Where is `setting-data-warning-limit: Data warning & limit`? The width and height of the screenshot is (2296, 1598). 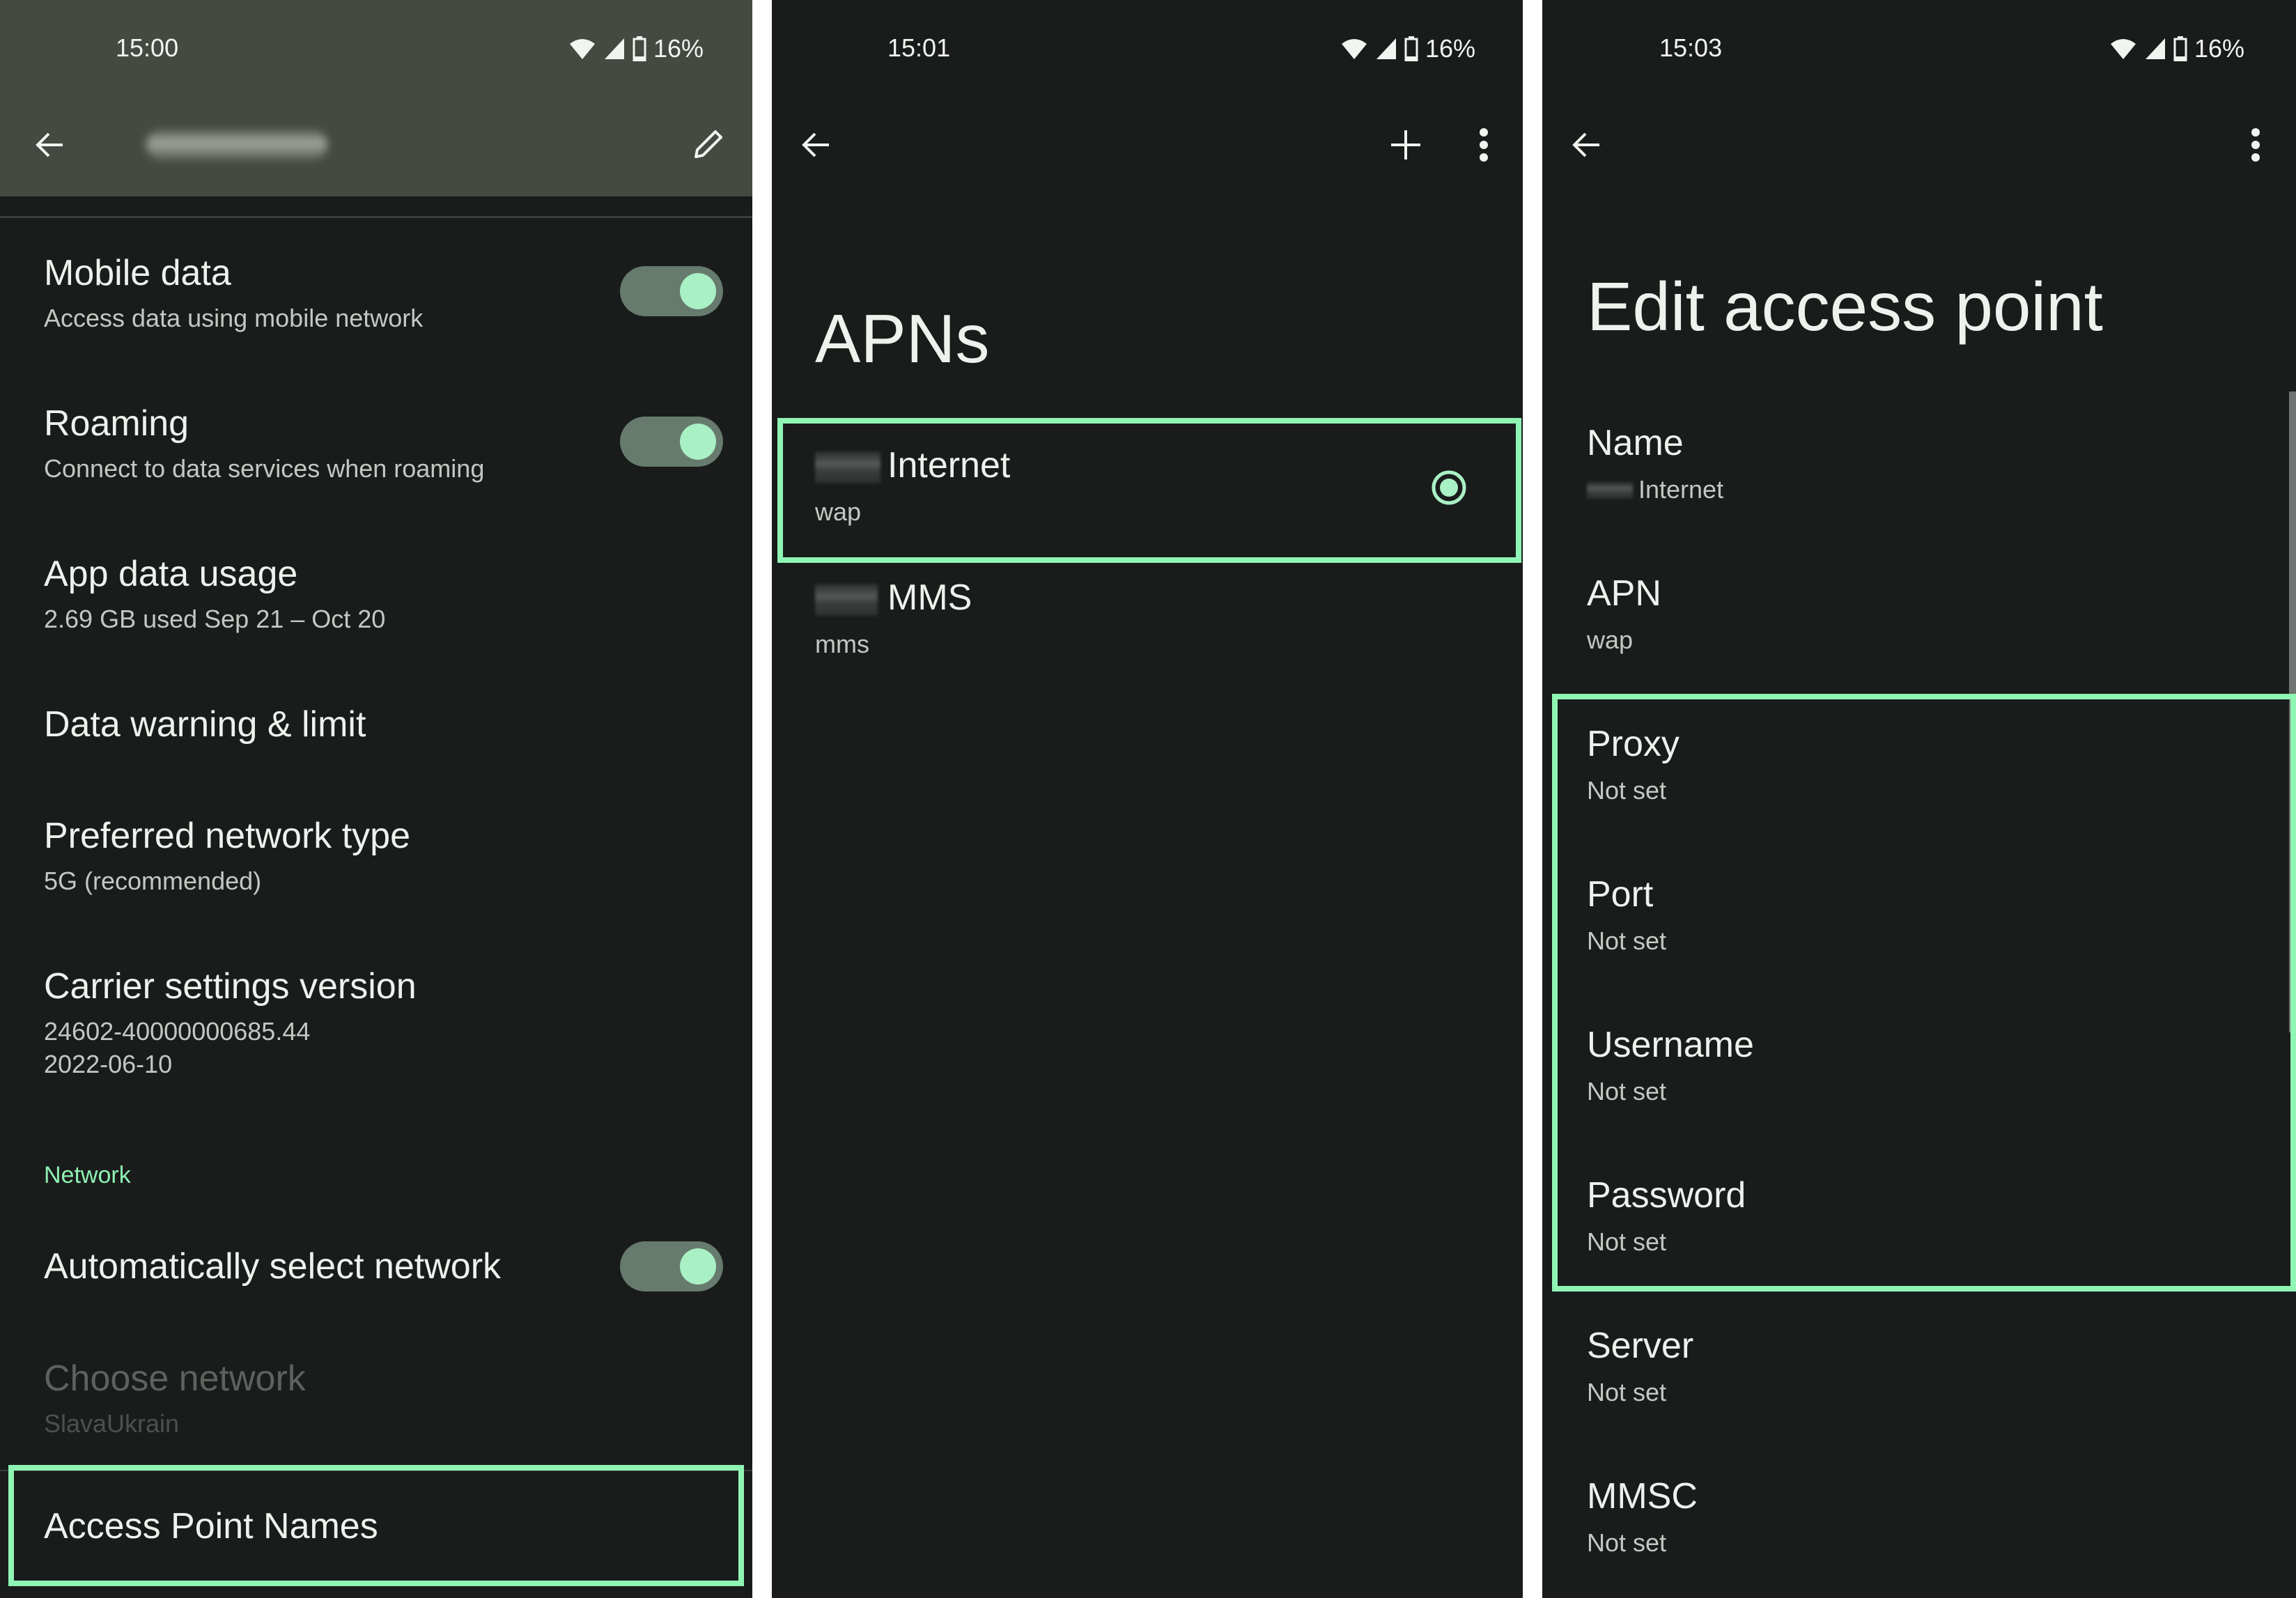 setting-data-warning-limit: Data warning & limit is located at coordinates (376, 737).